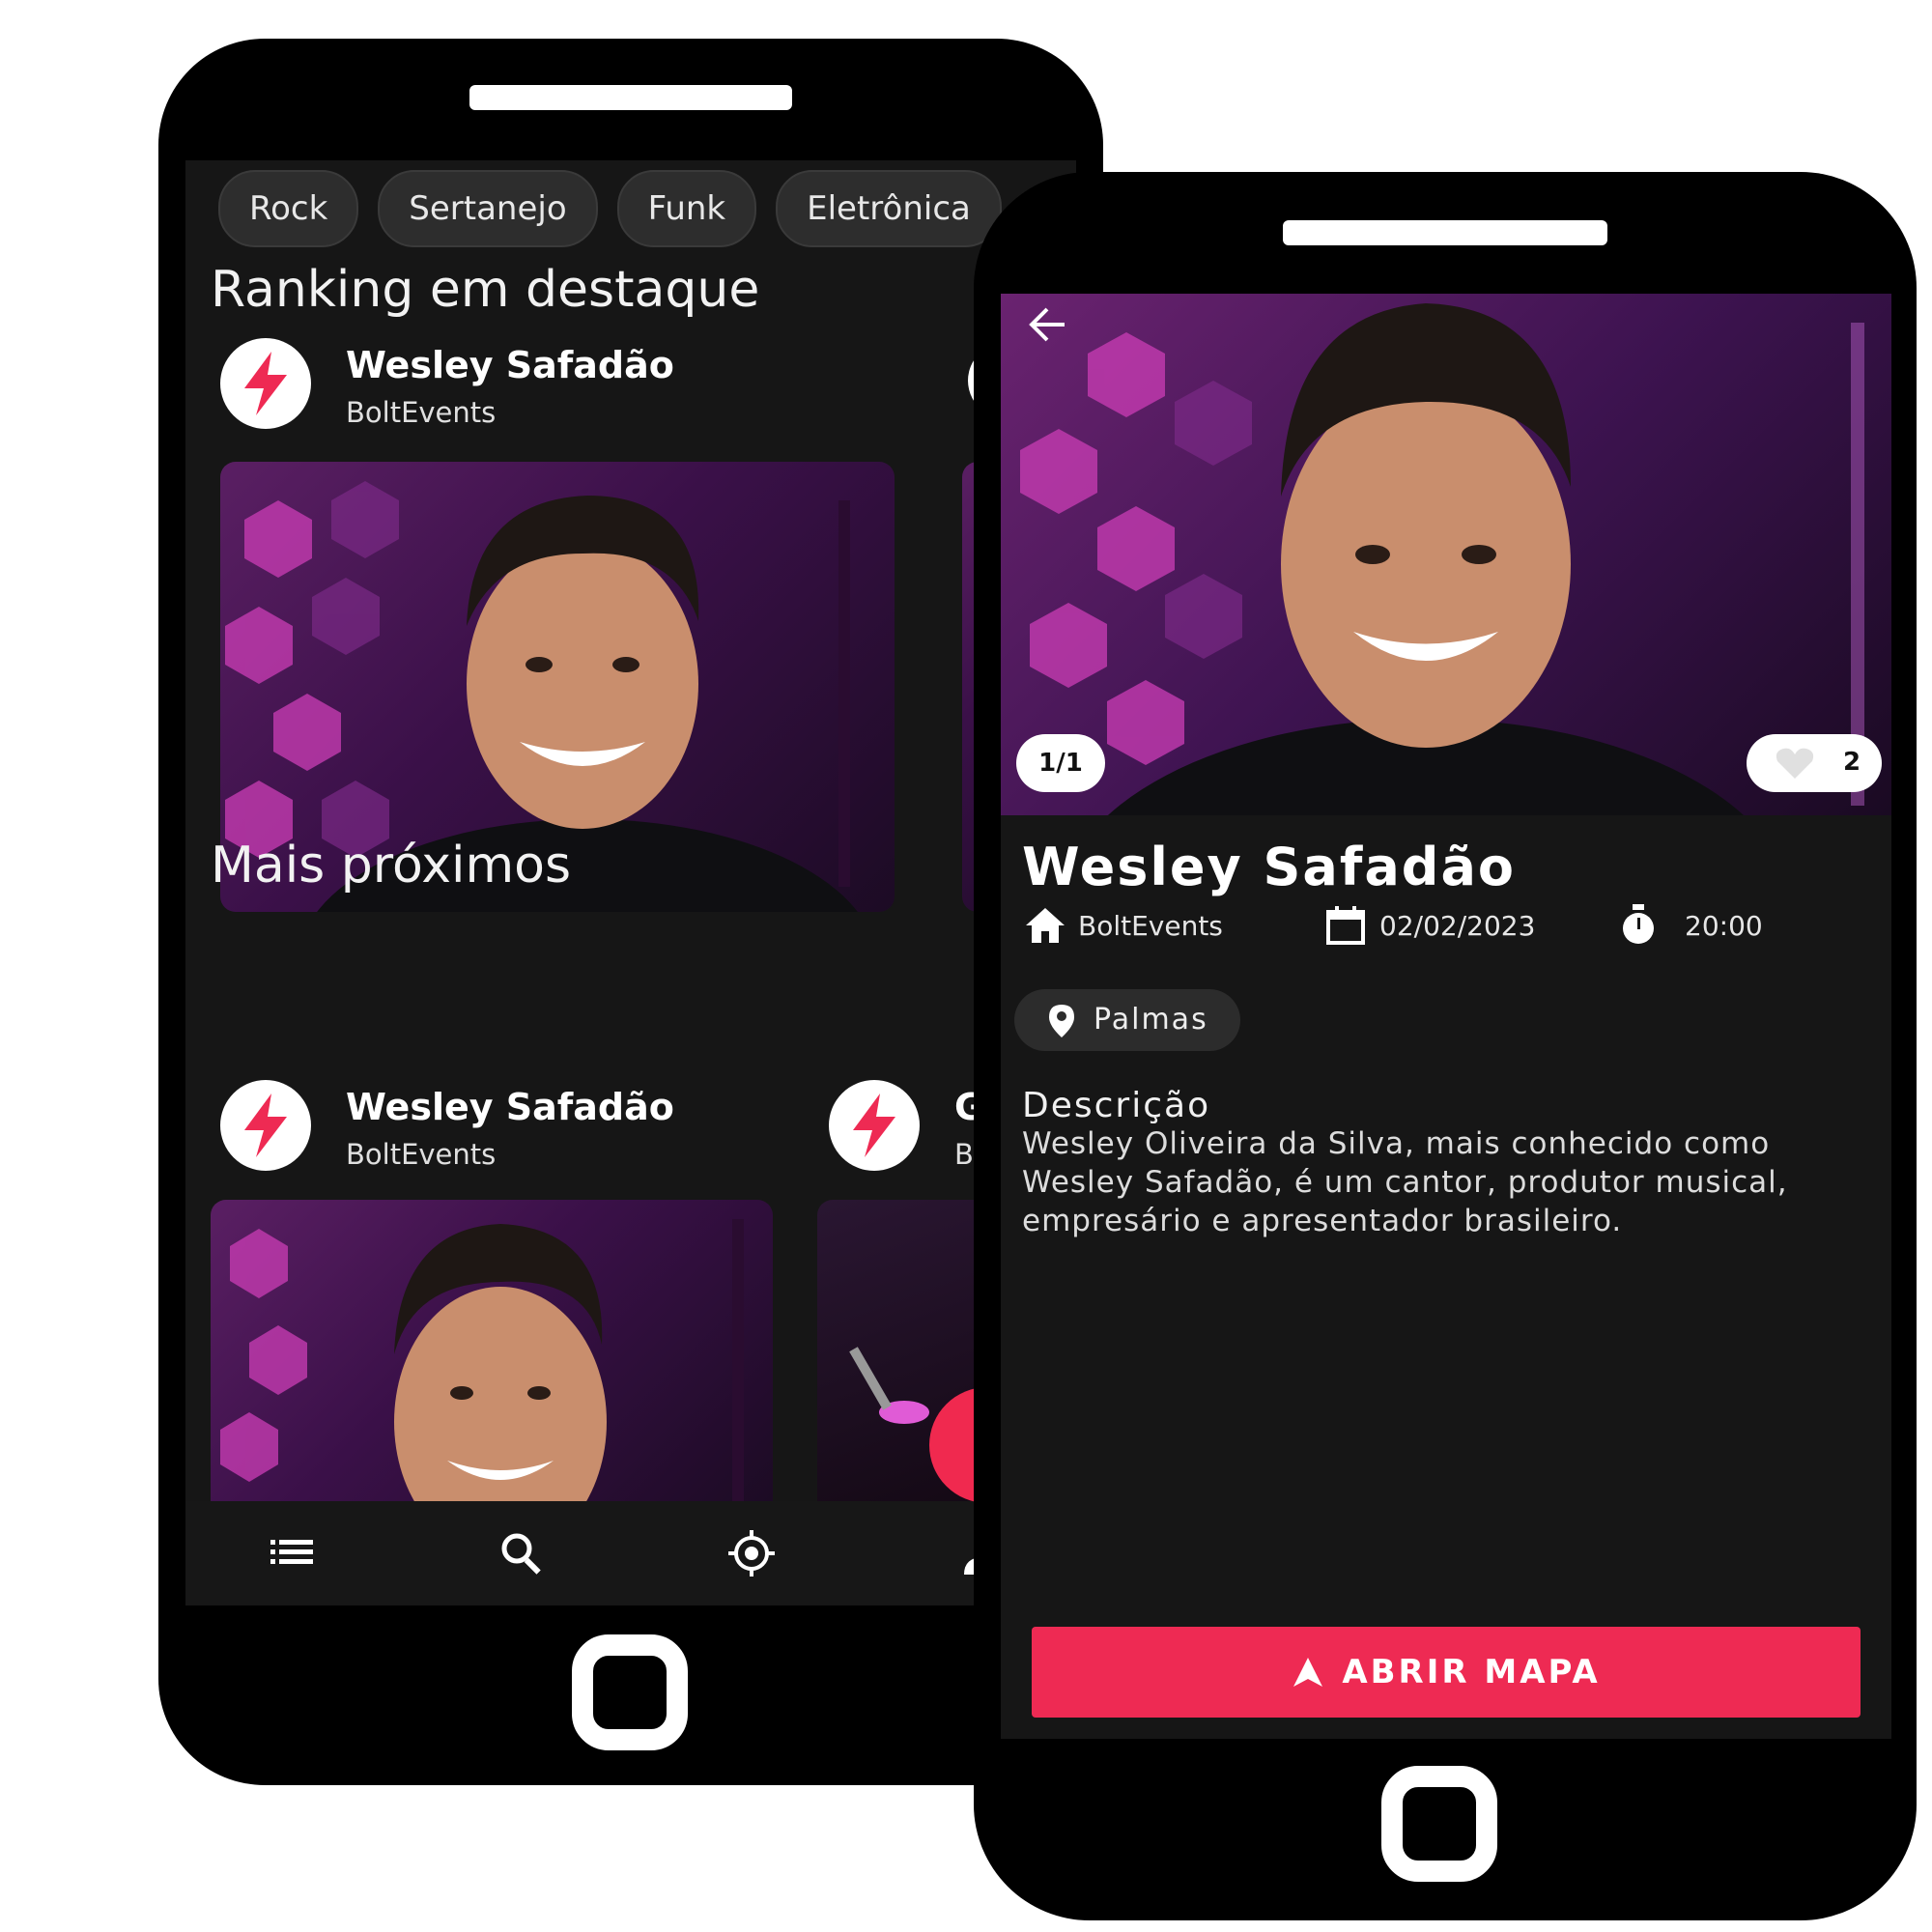 This screenshot has width=1932, height=1932. I want to click on organizer-name: BoltEvents, so click(1150, 926).